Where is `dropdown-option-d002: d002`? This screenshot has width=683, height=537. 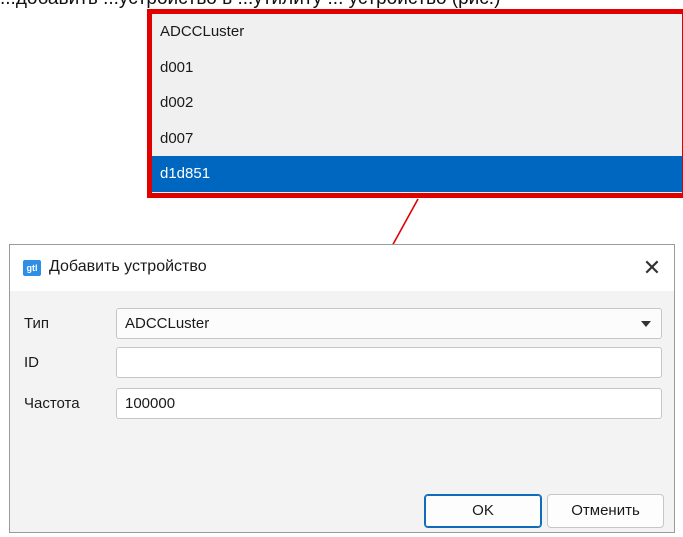
dropdown-option-d002: d002 is located at coordinates (417, 103).